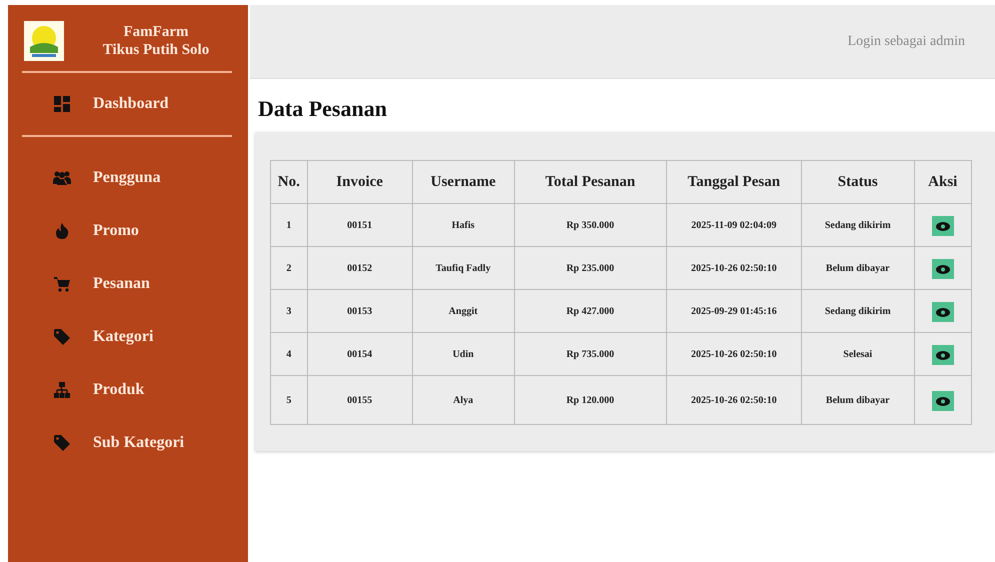  I want to click on table-cell: Alya, so click(463, 400).